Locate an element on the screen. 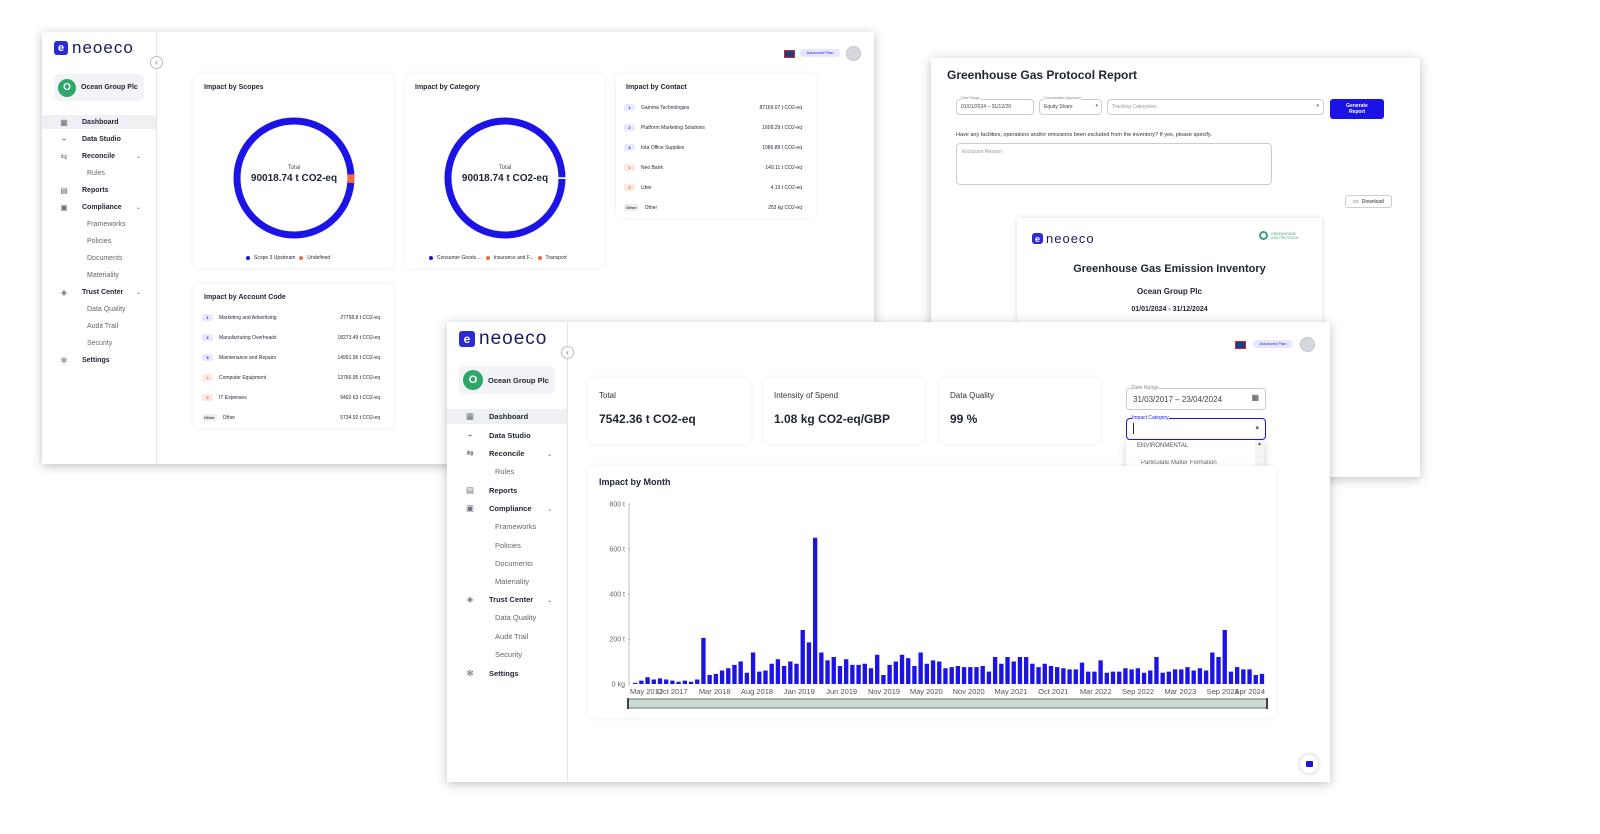  list-item: 5 Uber 4.13 t CO2-eq is located at coordinates (713, 187).